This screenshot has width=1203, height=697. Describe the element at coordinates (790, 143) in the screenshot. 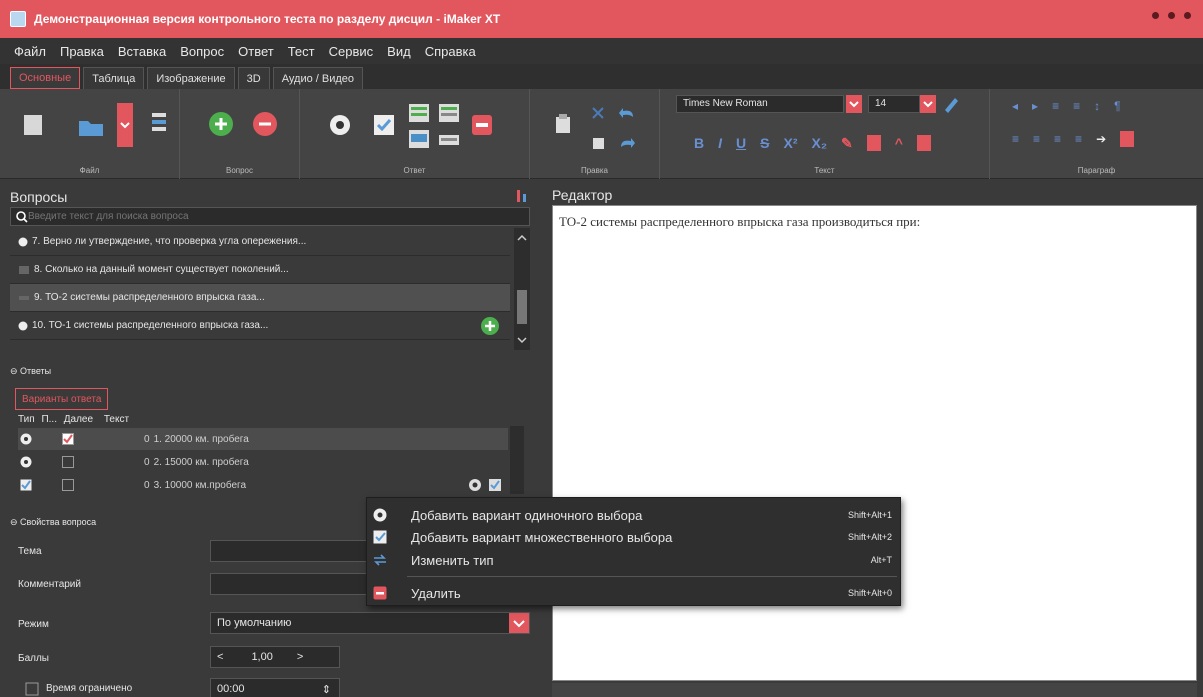

I see `superscript-icon: X²` at that location.